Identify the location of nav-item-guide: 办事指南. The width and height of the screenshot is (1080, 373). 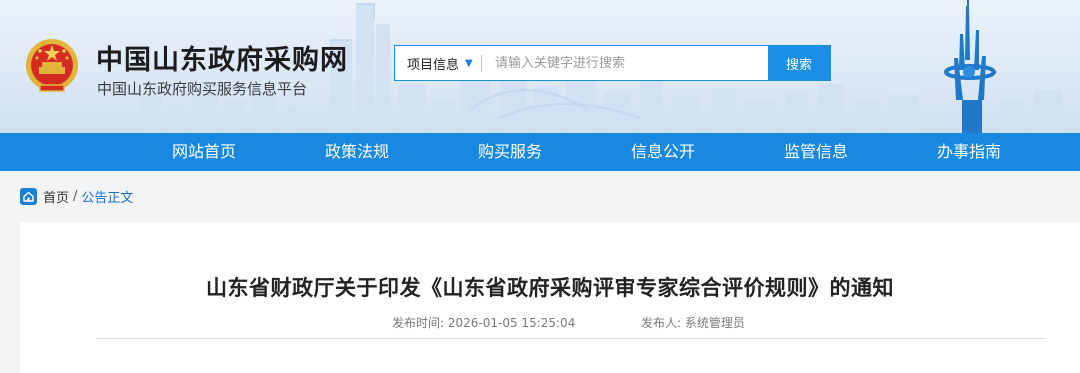
(969, 152).